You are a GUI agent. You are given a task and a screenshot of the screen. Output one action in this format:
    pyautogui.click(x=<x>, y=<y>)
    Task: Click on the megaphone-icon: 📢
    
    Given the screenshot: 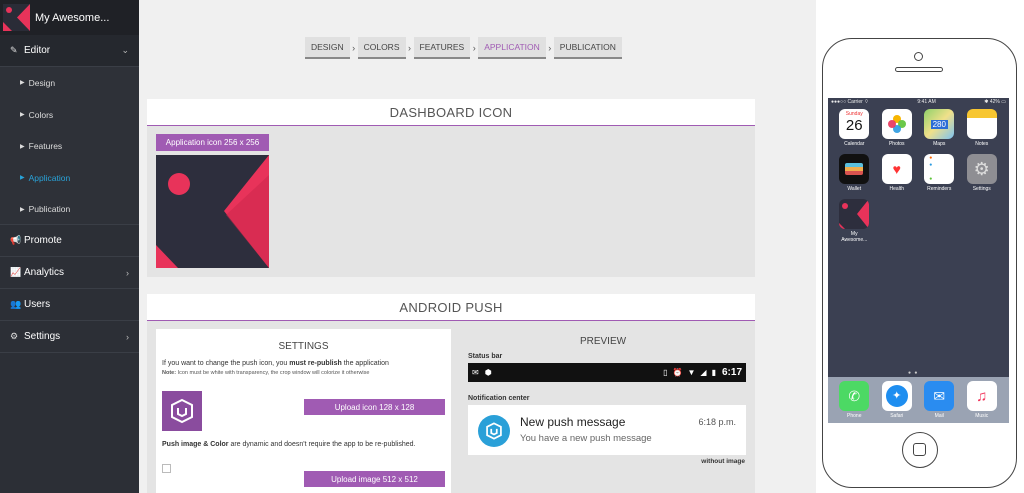 What is the action you would take?
    pyautogui.click(x=16, y=240)
    